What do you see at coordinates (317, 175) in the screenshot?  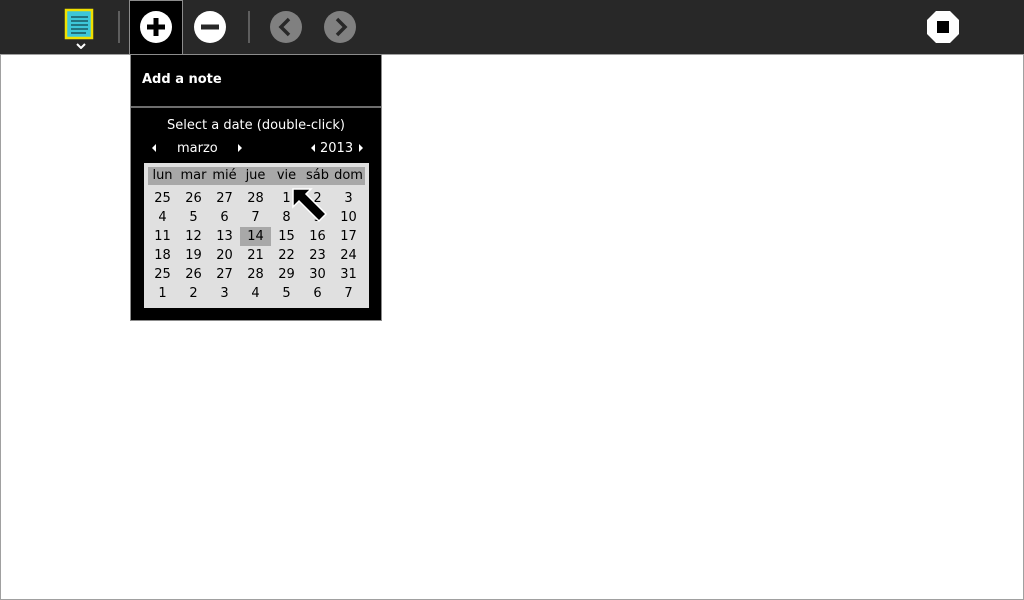 I see `weekday-label: sáb` at bounding box center [317, 175].